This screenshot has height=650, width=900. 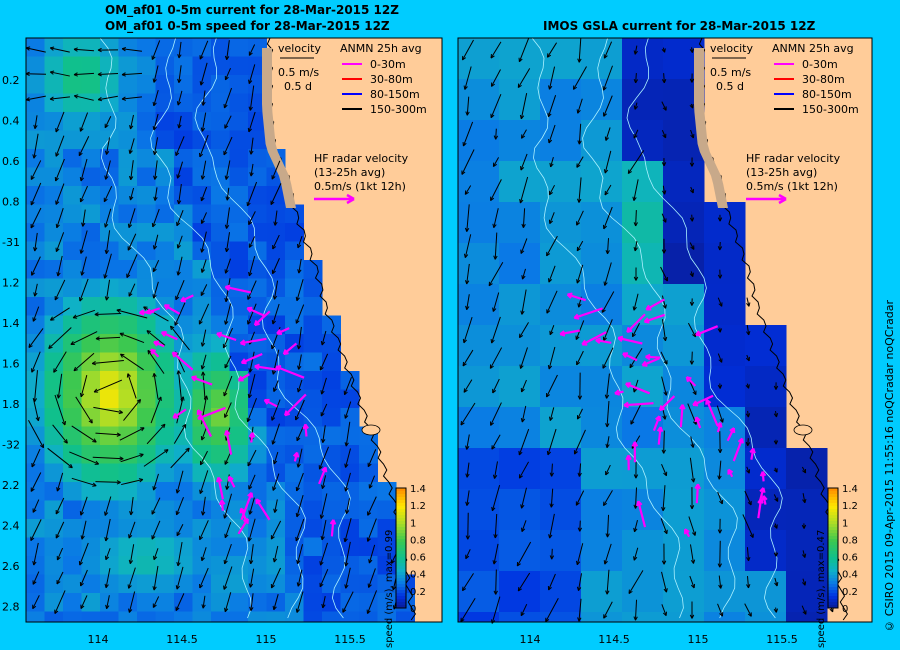 I want to click on longitude-tick: 115.5, so click(x=350, y=639).